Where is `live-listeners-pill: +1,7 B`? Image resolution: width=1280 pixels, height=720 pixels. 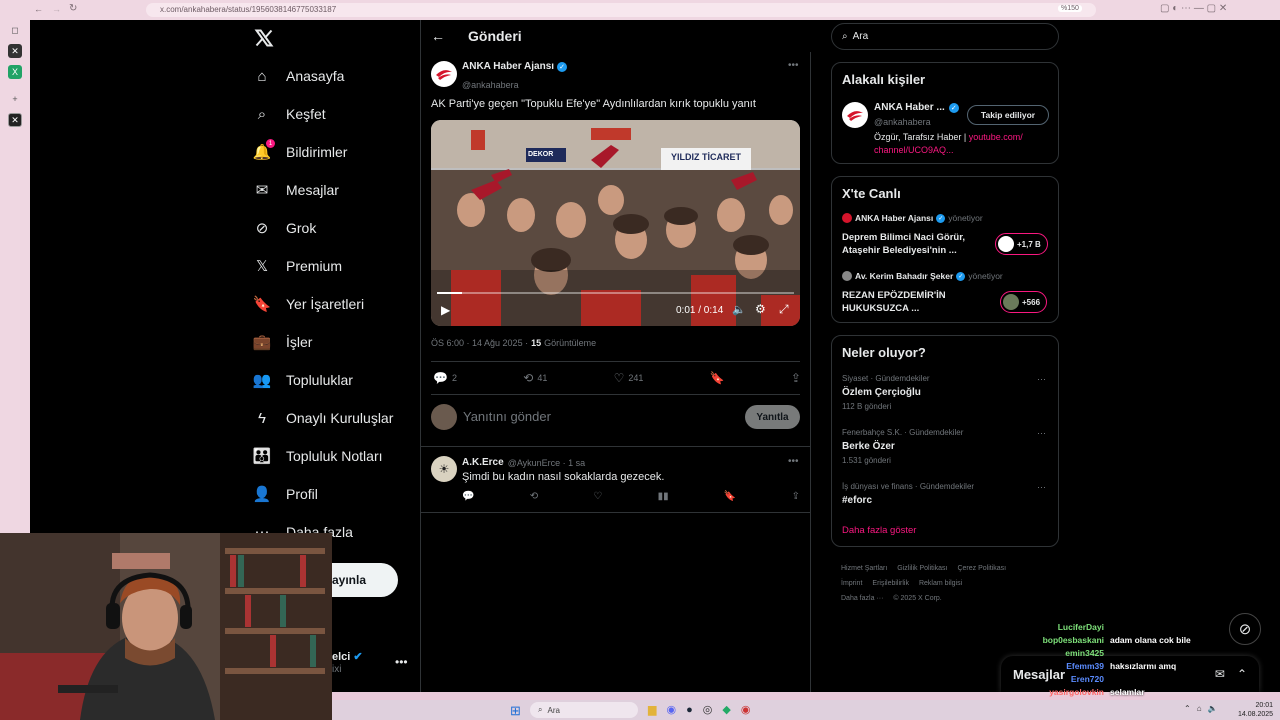
live-listeners-pill: +1,7 B is located at coordinates (1021, 244).